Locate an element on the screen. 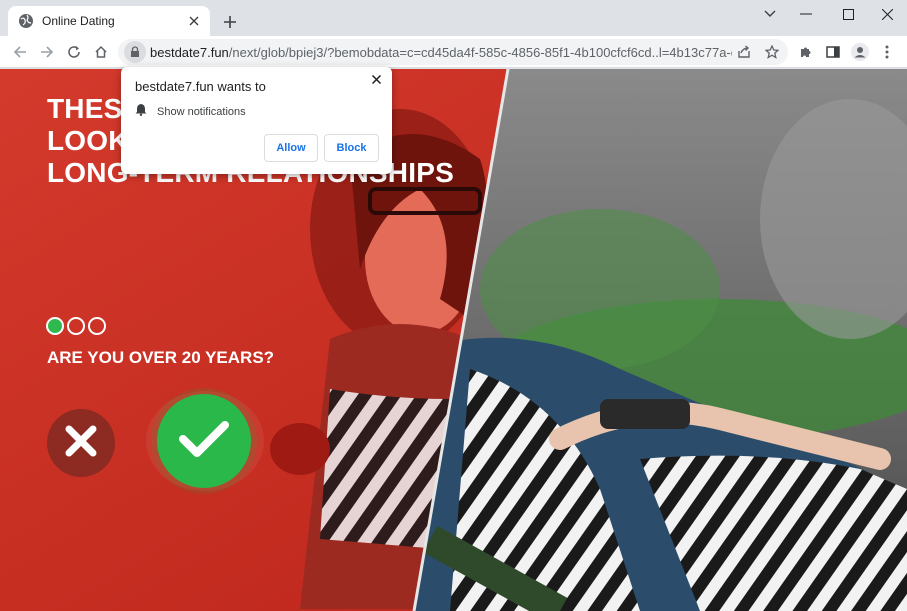 The width and height of the screenshot is (907, 611). window-close-icon is located at coordinates (887, 14).